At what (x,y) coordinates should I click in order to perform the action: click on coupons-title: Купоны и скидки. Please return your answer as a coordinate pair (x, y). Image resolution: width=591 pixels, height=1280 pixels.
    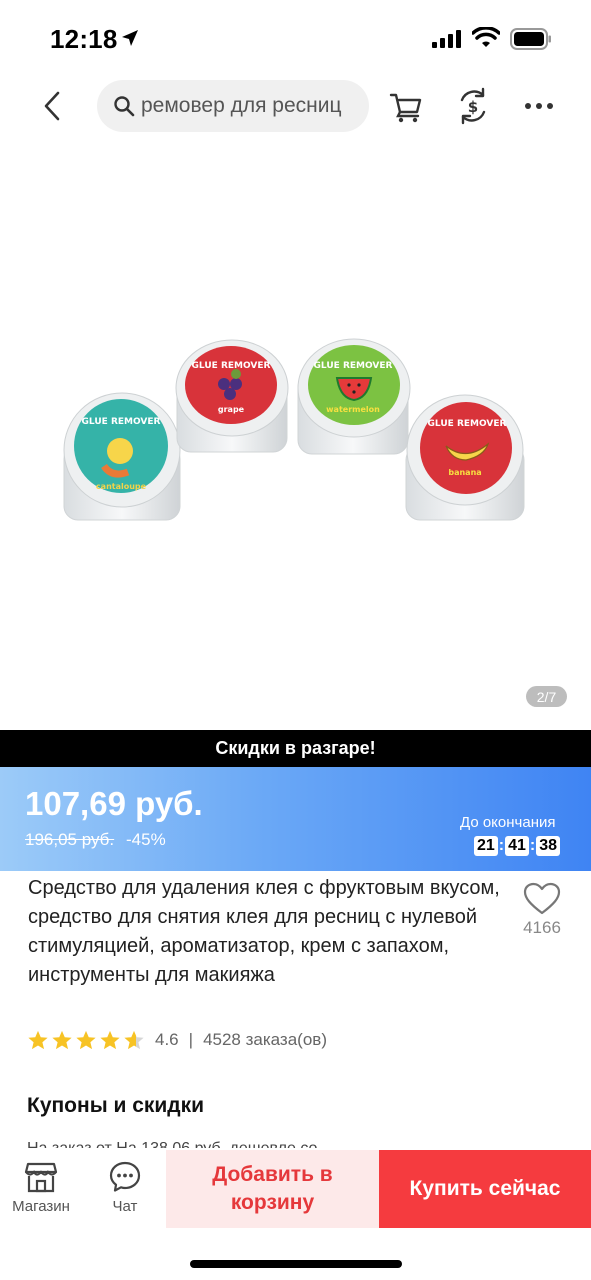
    Looking at the image, I should click on (116, 1105).